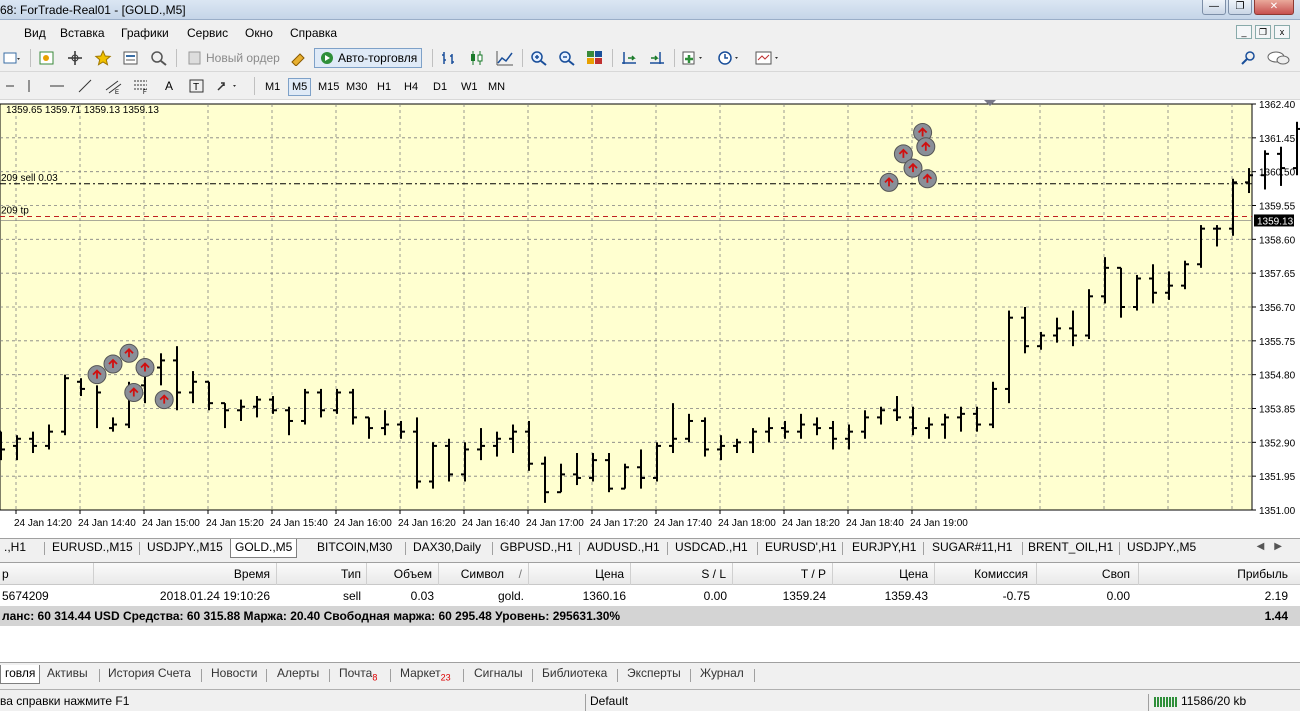 This screenshot has width=1300, height=711. What do you see at coordinates (85, 86) in the screenshot?
I see `trendline-icon` at bounding box center [85, 86].